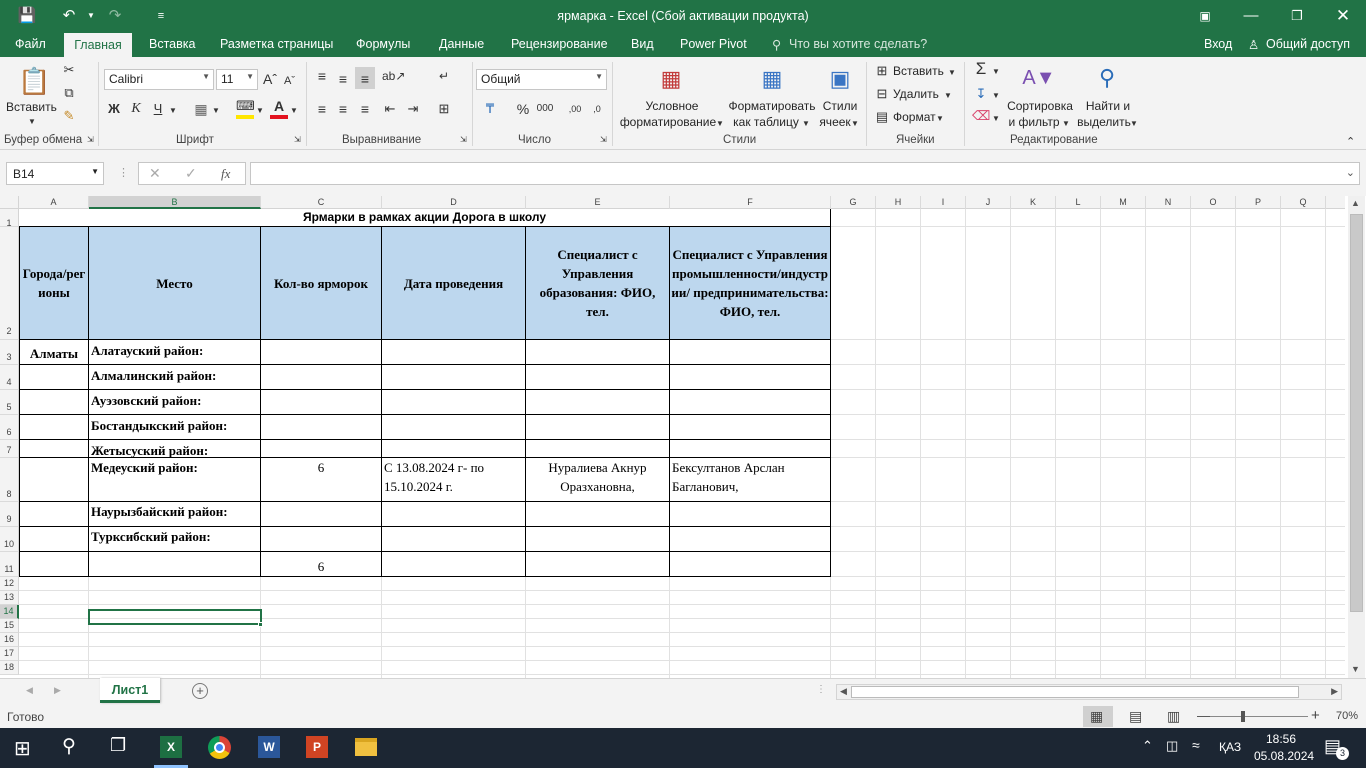 Image resolution: width=1366 pixels, height=768 pixels. I want to click on align-bottom-icon: ≡, so click(365, 78).